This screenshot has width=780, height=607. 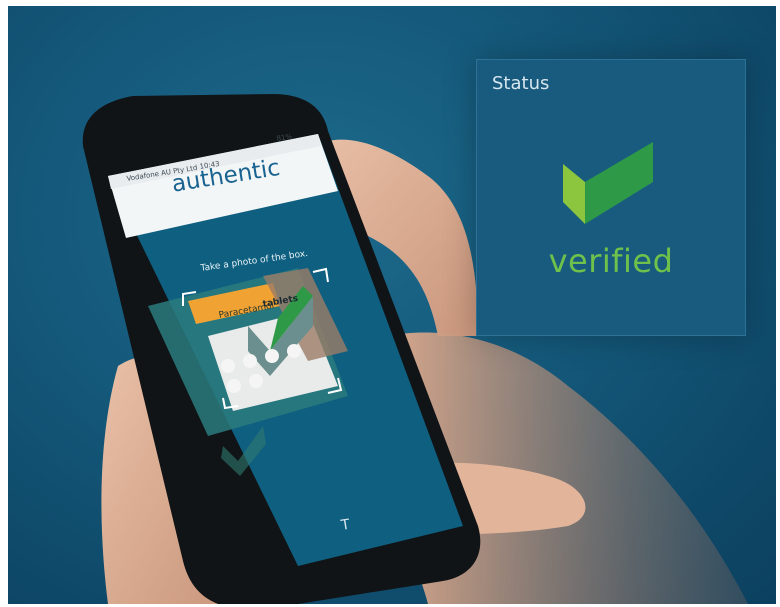 What do you see at coordinates (521, 83) in the screenshot?
I see `status-label: Status` at bounding box center [521, 83].